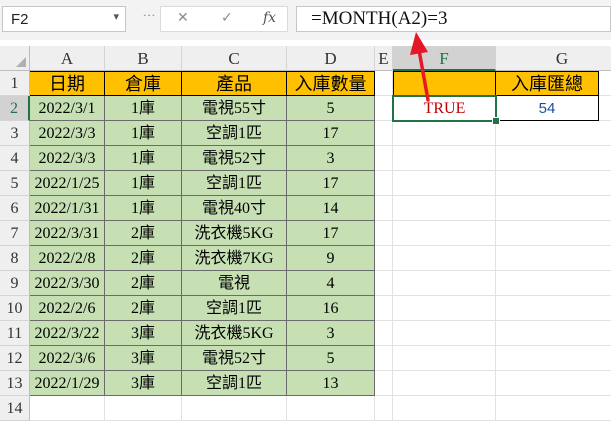  Describe the element at coordinates (15, 183) in the screenshot. I see `row-header-5: 5` at that location.